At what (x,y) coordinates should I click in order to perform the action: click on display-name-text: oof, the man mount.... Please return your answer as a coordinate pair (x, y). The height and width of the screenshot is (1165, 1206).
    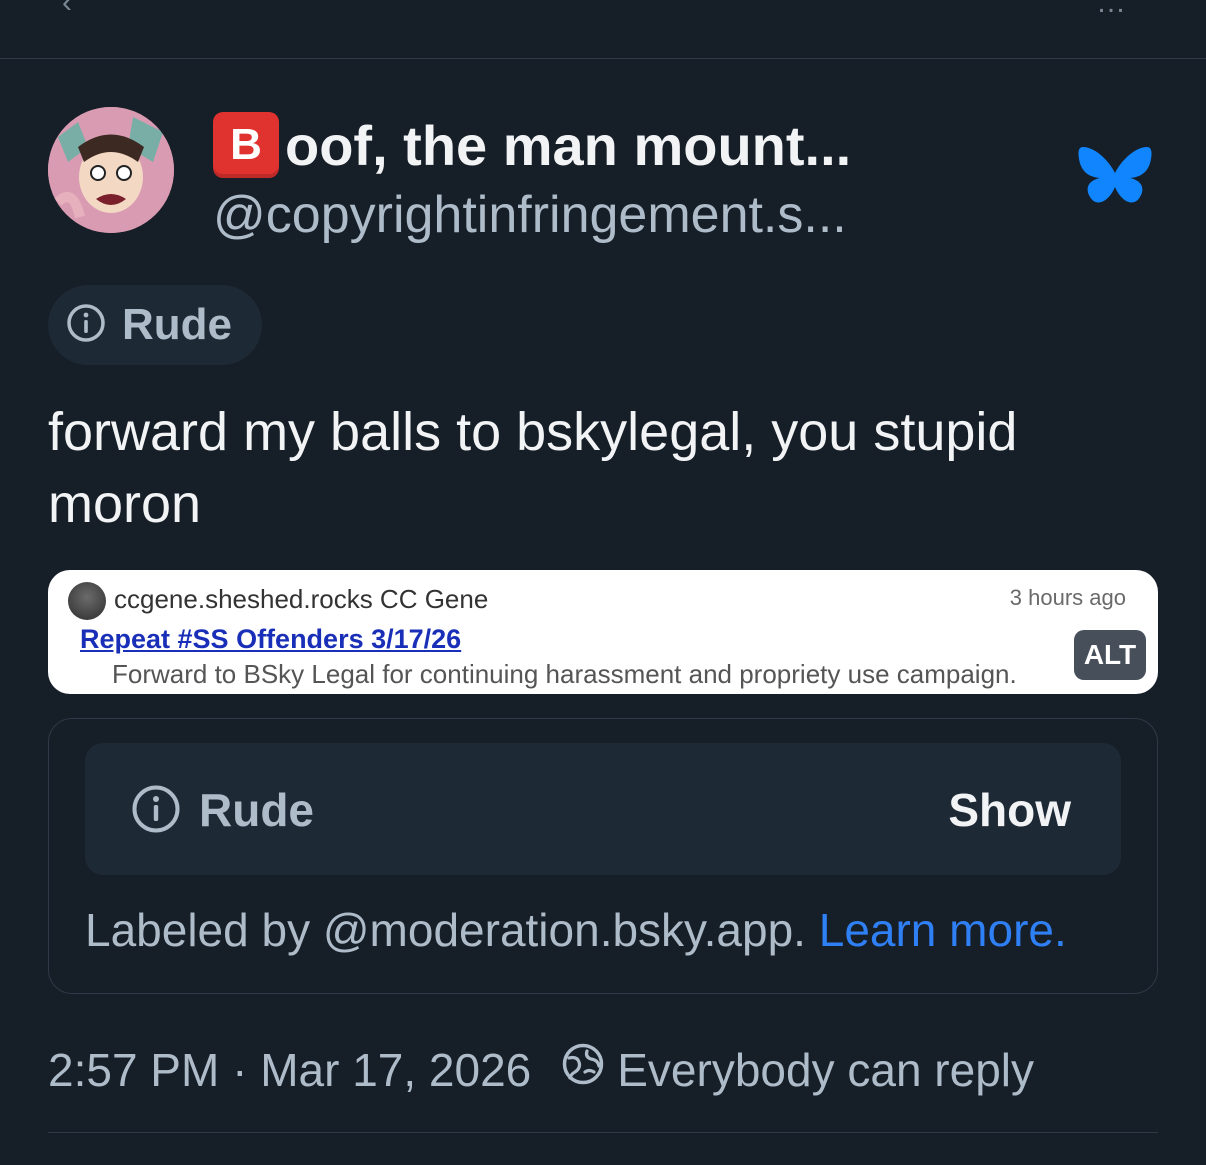
    Looking at the image, I should click on (568, 145).